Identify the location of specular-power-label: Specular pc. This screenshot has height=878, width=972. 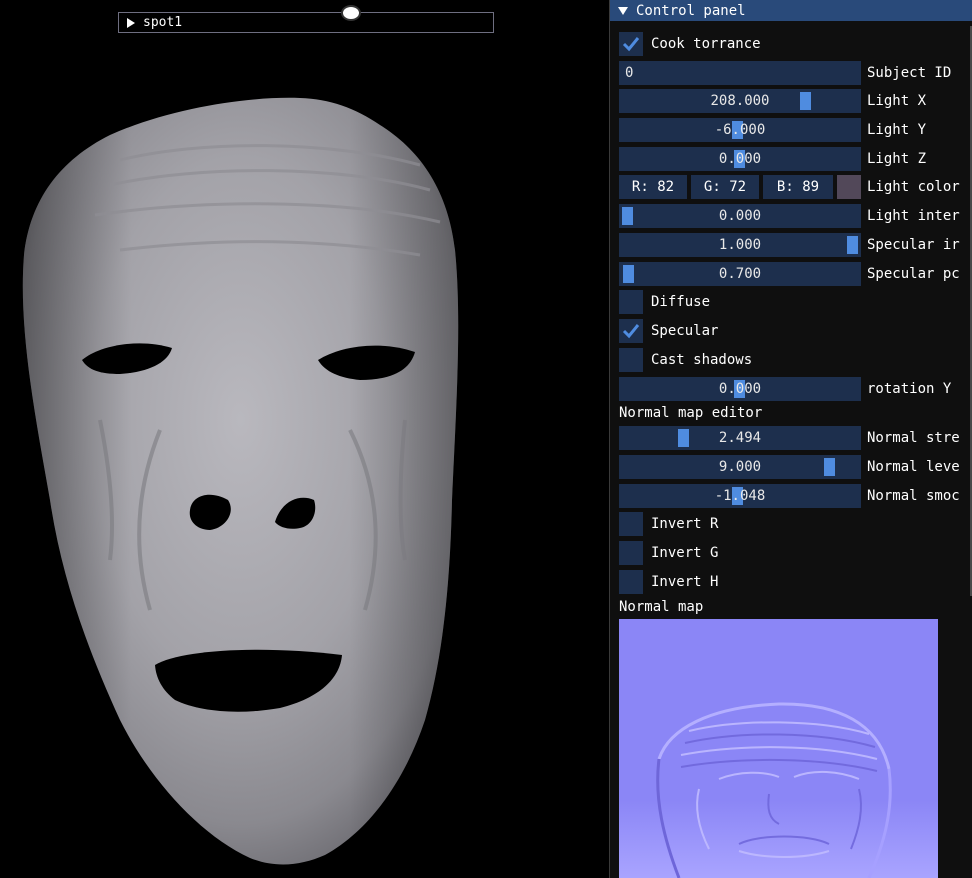
(913, 274).